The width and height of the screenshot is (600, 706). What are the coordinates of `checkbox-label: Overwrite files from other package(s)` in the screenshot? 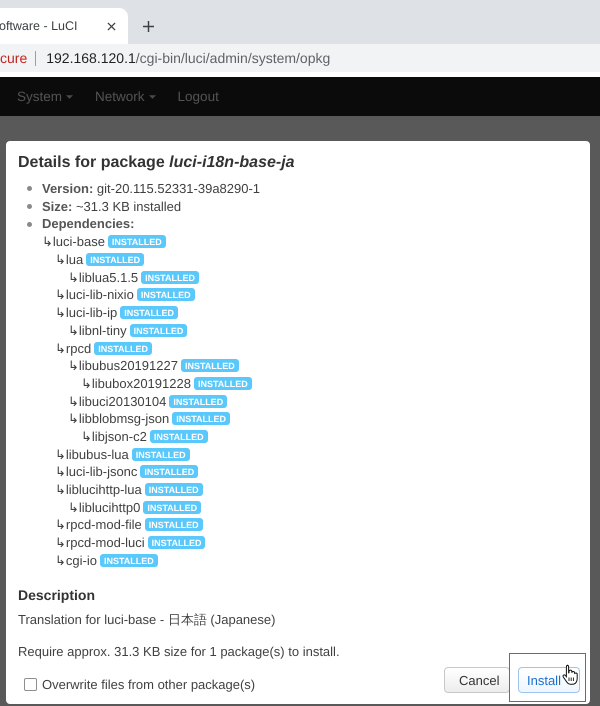 It's located at (149, 684).